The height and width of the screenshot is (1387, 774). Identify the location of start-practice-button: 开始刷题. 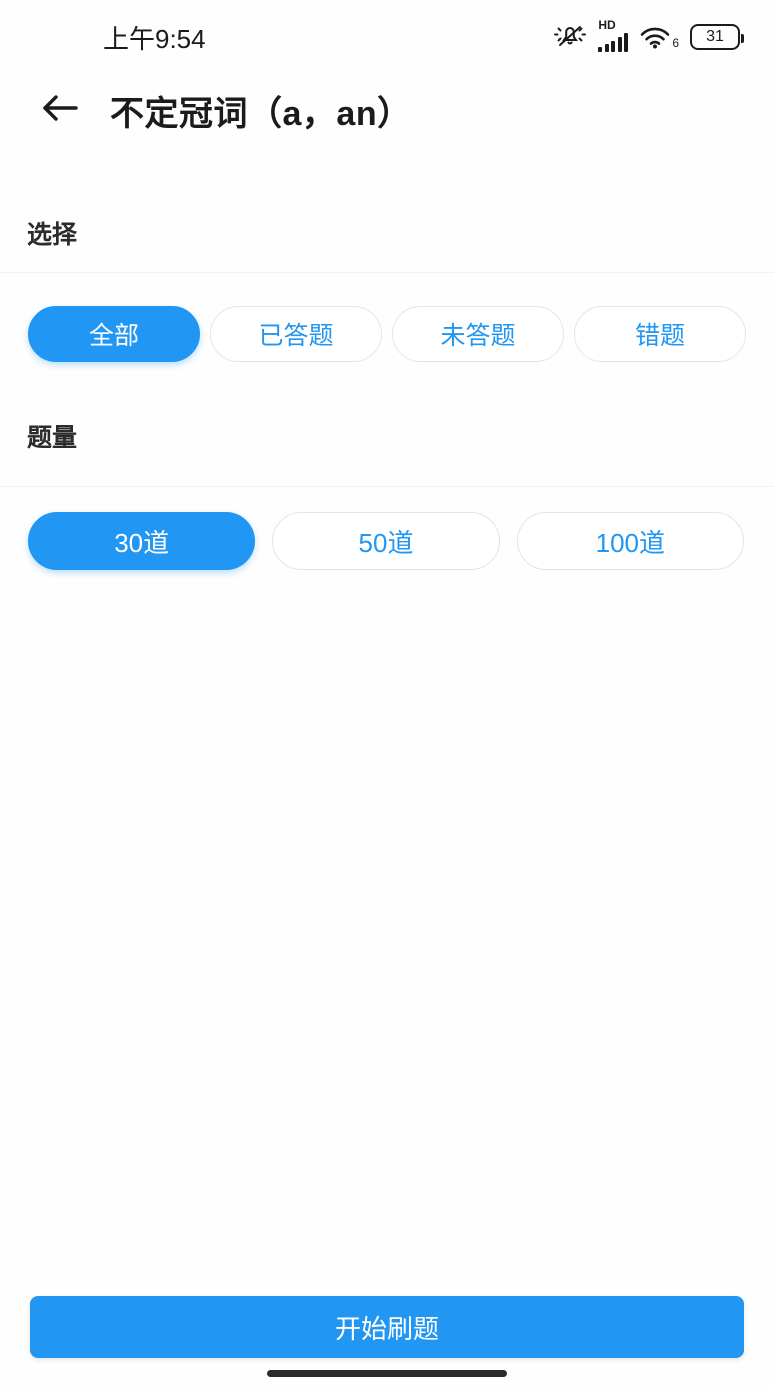
(387, 1327).